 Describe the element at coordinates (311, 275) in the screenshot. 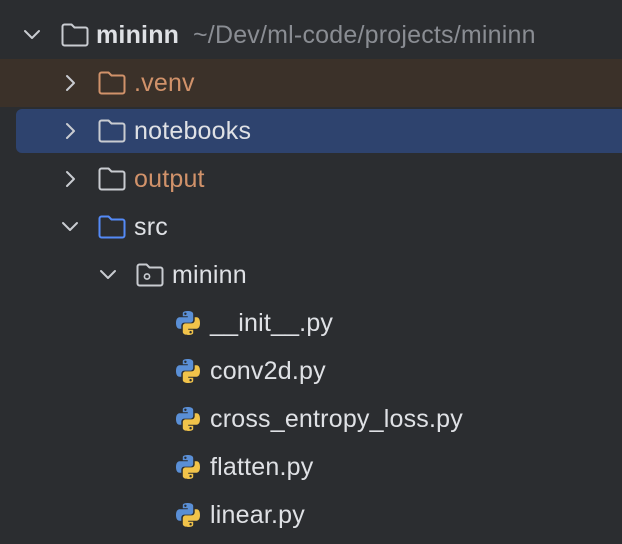

I see `tree-row-mininn-package: mininn` at that location.